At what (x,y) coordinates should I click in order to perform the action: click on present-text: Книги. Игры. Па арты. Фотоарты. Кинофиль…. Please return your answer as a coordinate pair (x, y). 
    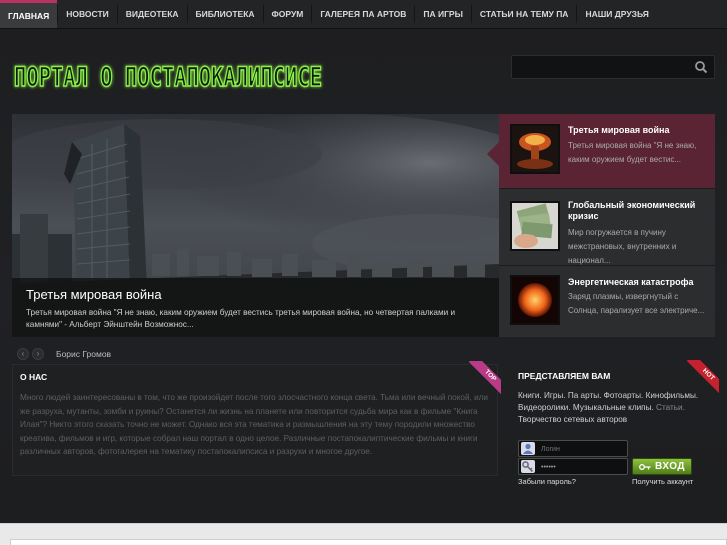
    Looking at the image, I should click on (613, 408).